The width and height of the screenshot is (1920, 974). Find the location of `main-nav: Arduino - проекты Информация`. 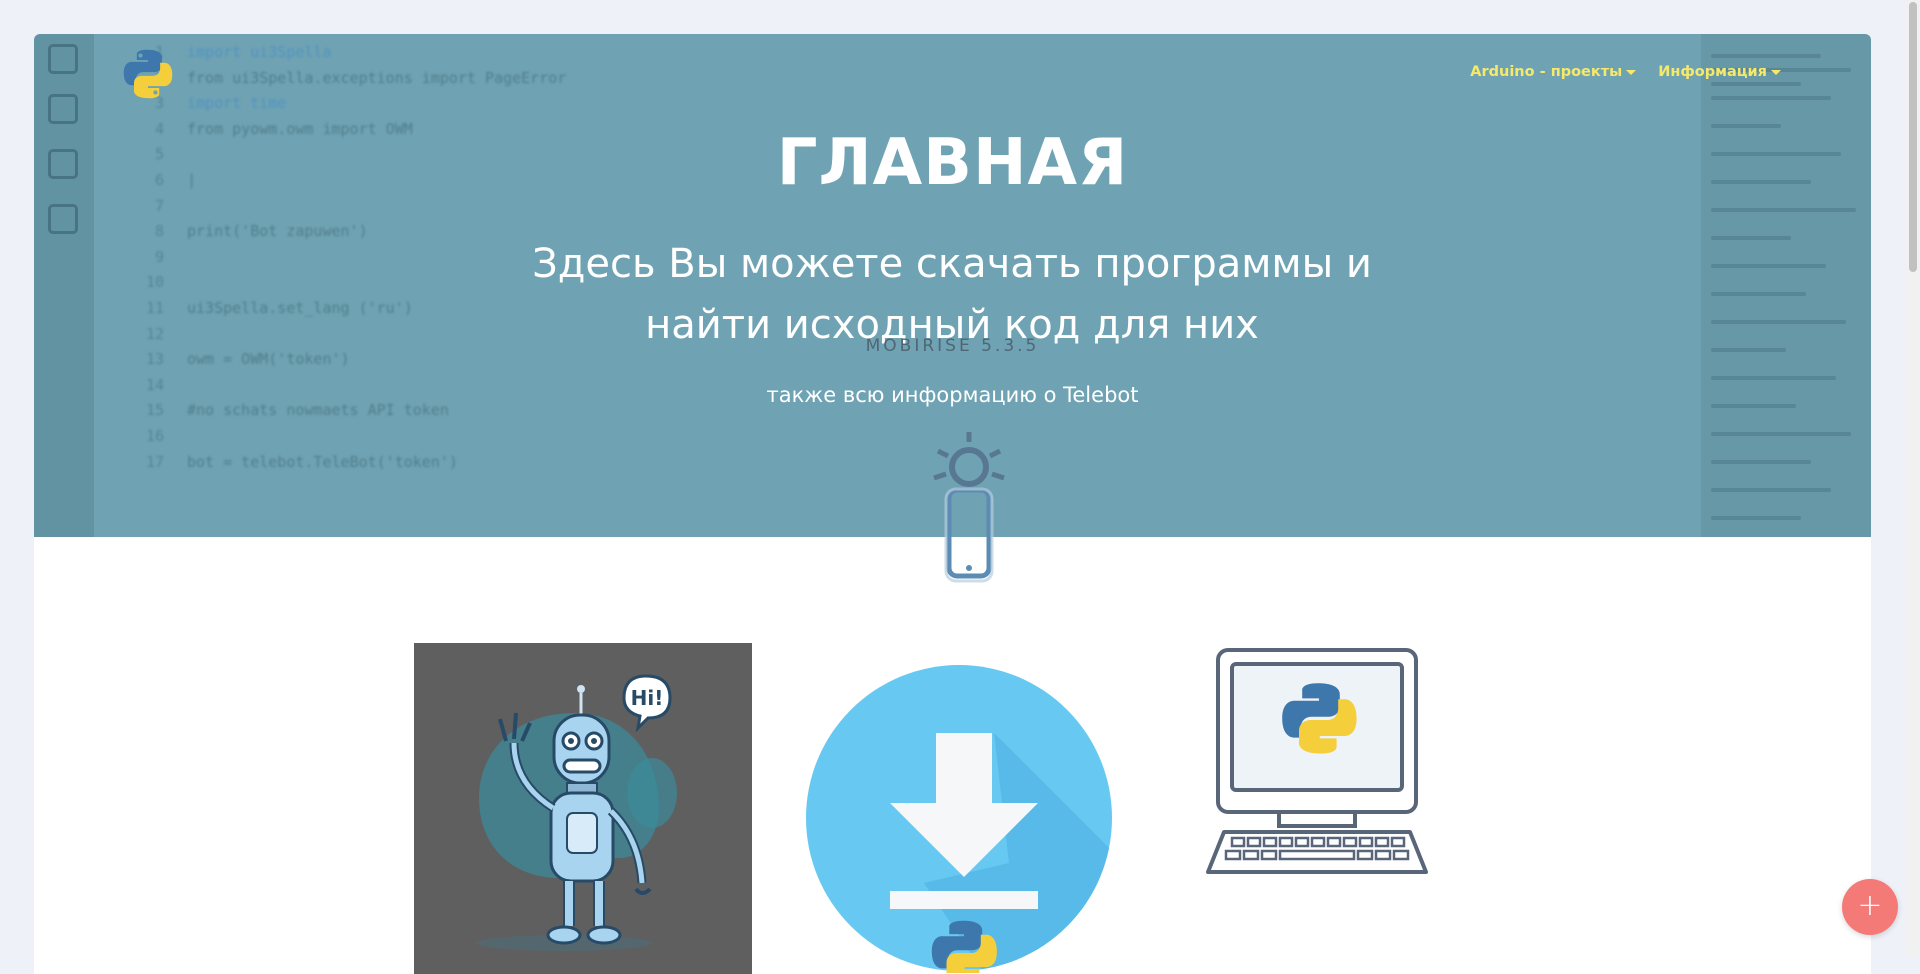

main-nav: Arduino - проекты Информация is located at coordinates (1625, 72).